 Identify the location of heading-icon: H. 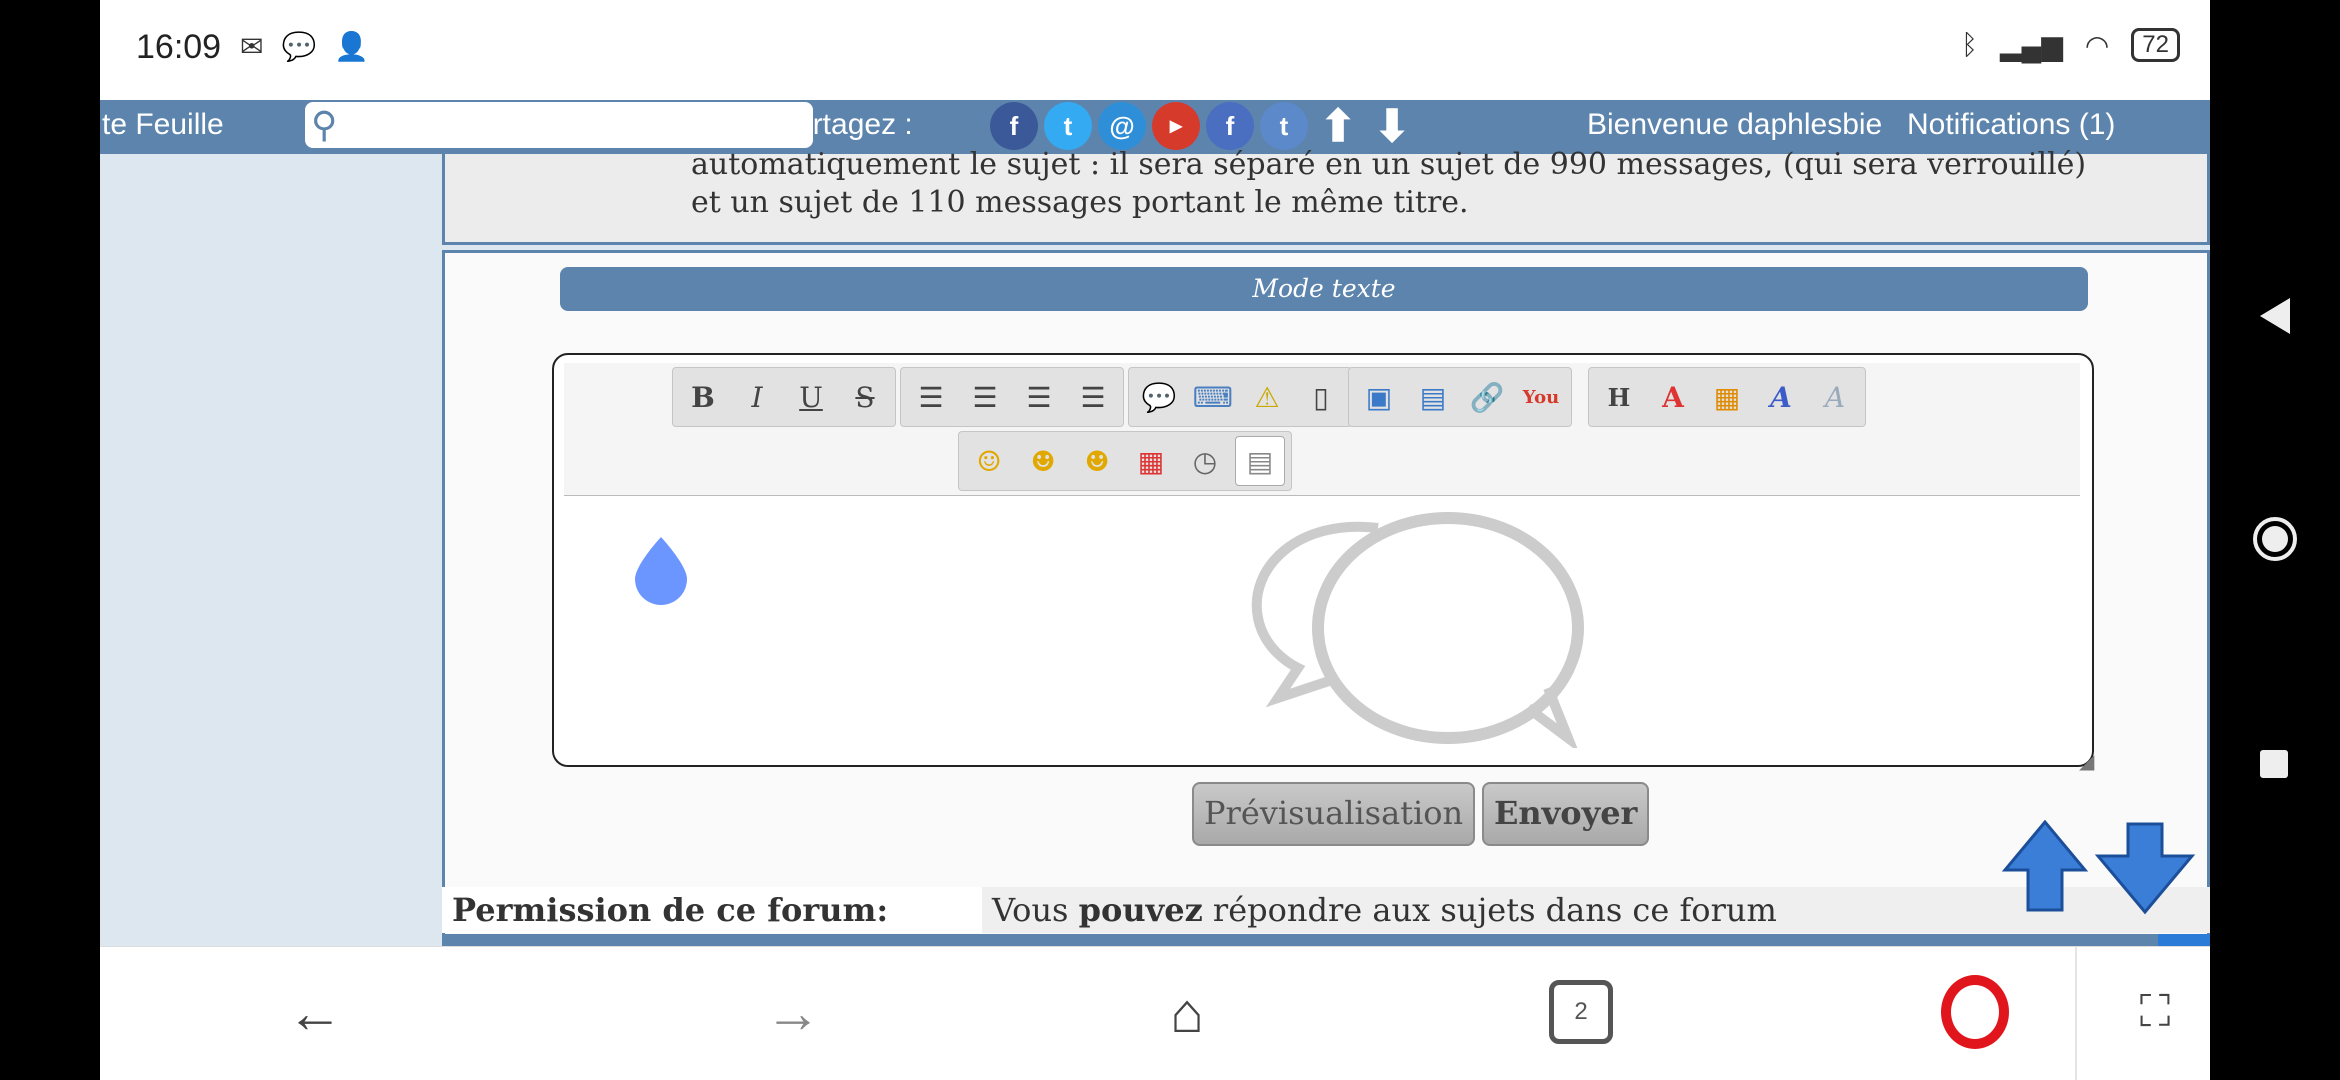
(1619, 397).